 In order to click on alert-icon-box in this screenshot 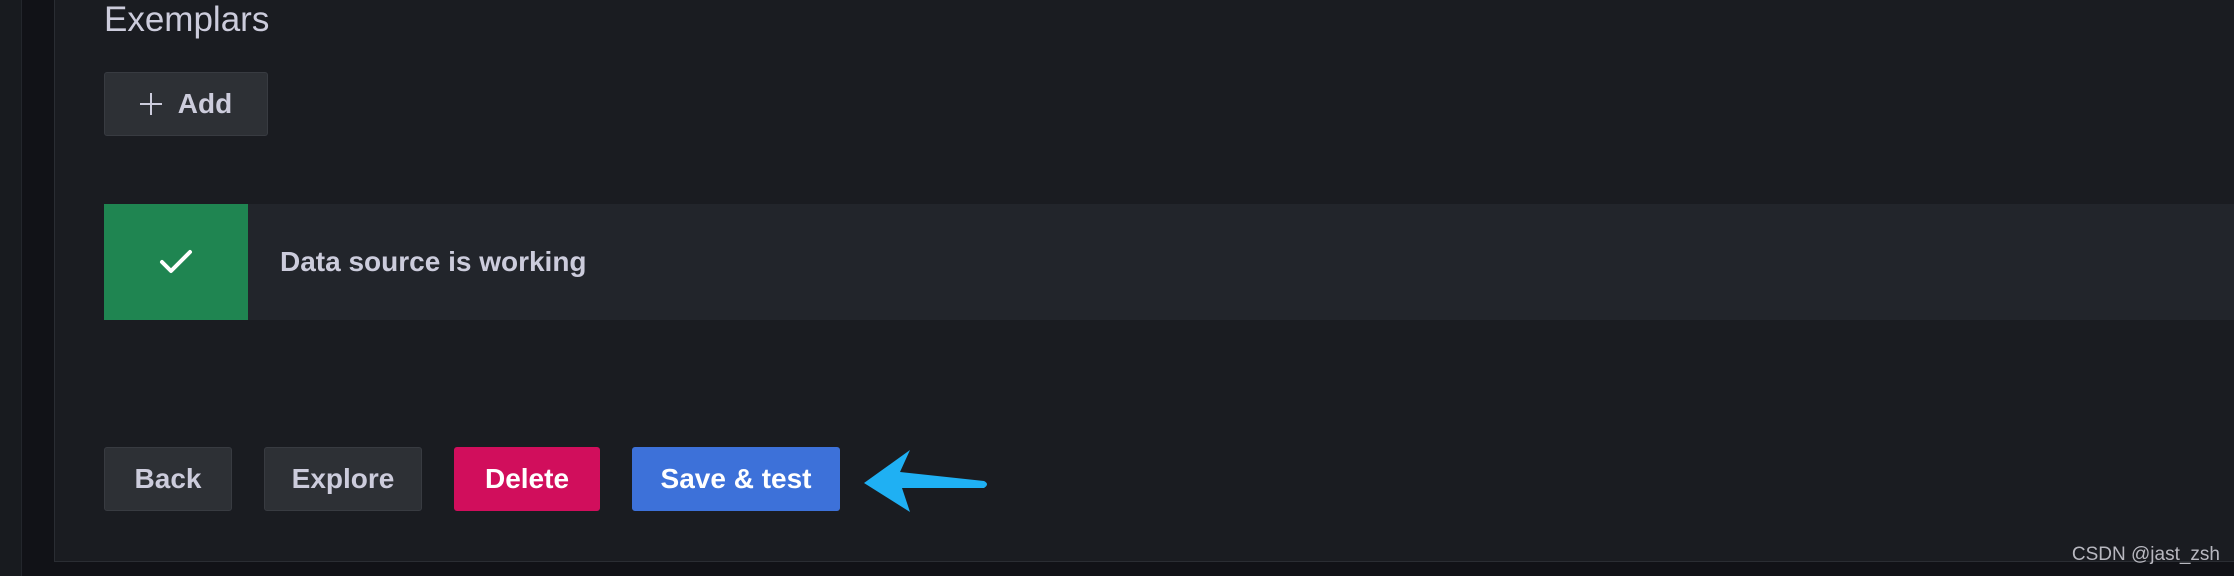, I will do `click(176, 262)`.